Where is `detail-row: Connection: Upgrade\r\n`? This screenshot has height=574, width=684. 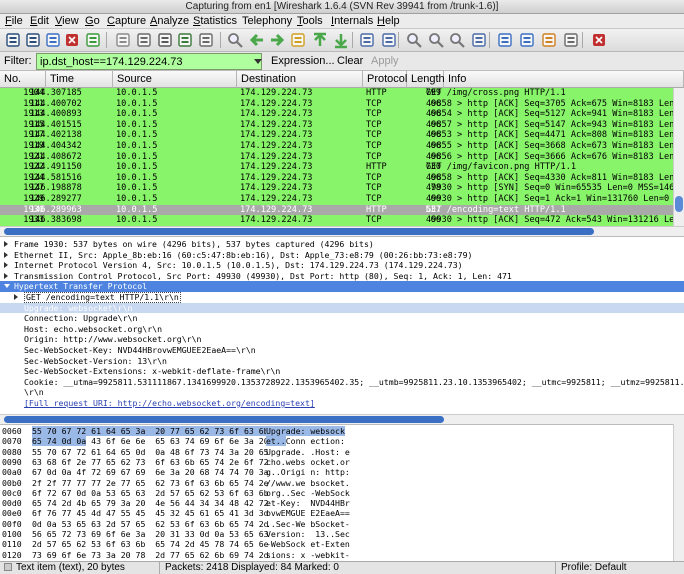 detail-row: Connection: Upgrade\r\n is located at coordinates (342, 318).